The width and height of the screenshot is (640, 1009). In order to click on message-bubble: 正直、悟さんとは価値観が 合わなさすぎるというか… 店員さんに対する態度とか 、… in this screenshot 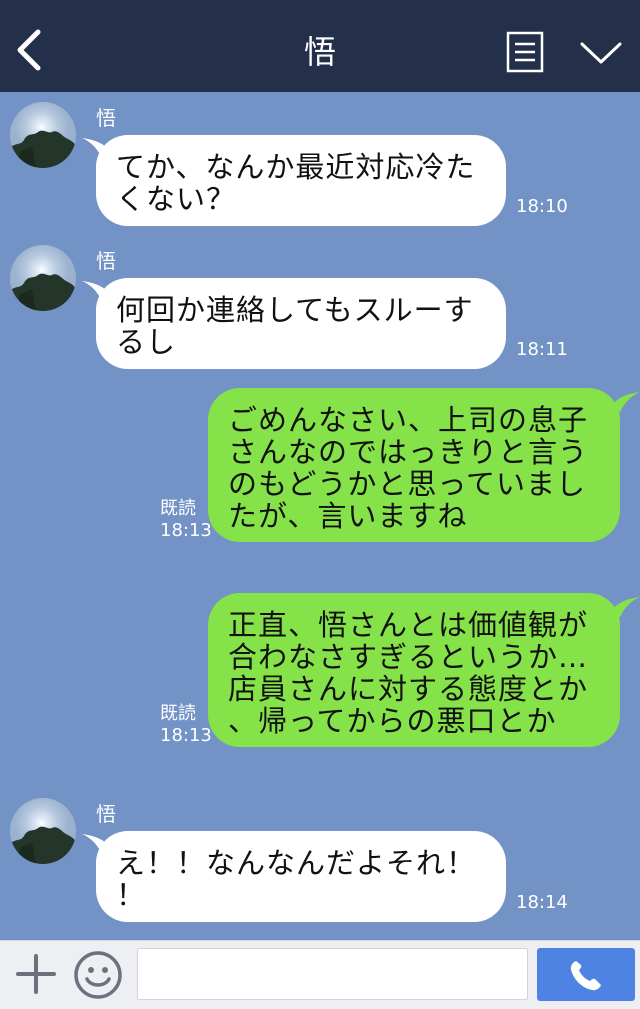, I will do `click(414, 670)`.